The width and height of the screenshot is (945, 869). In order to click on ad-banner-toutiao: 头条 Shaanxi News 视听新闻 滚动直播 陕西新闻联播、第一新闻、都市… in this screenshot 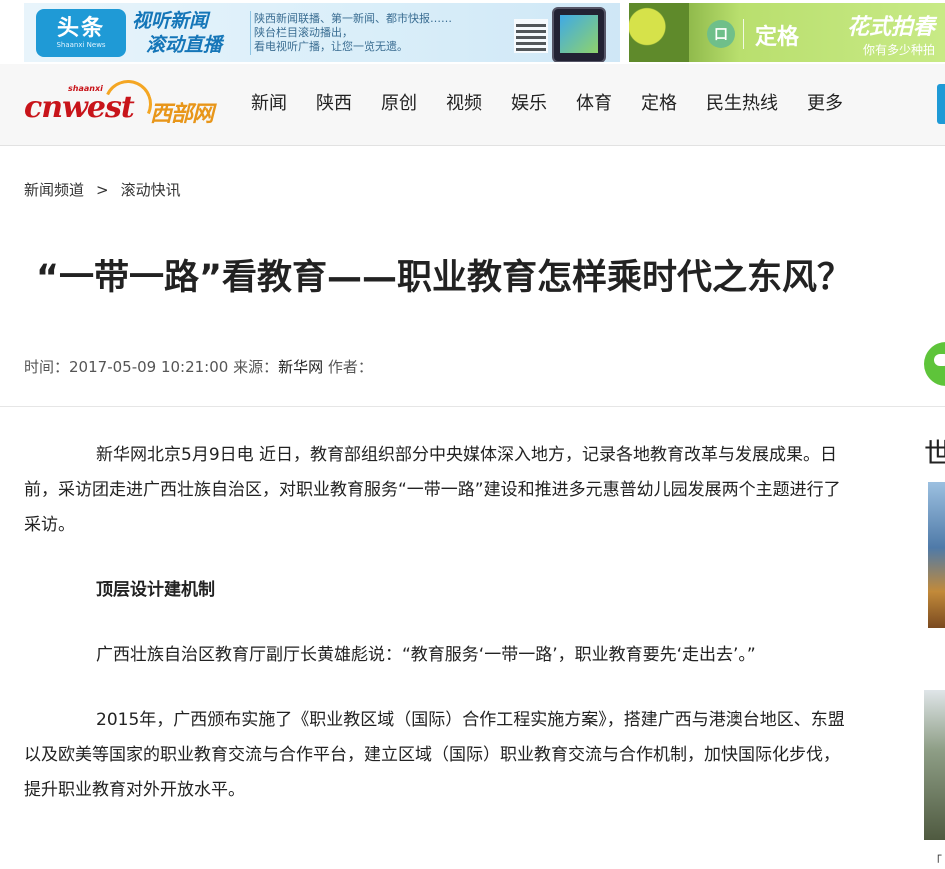, I will do `click(322, 32)`.